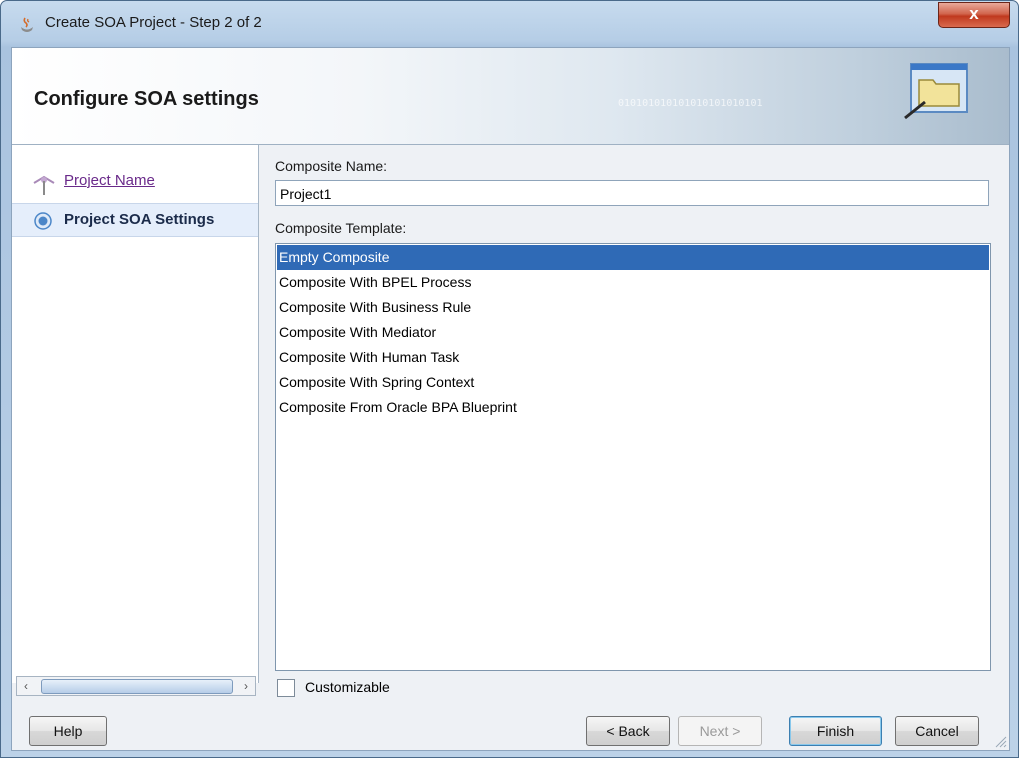 This screenshot has width=1019, height=758. What do you see at coordinates (43, 221) in the screenshot?
I see `step-current-icon` at bounding box center [43, 221].